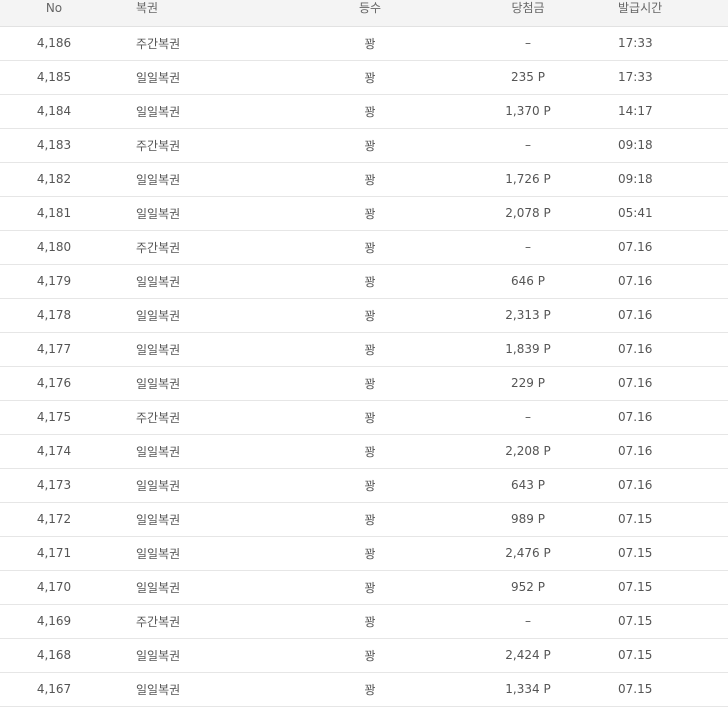 Image resolution: width=728 pixels, height=709 pixels. I want to click on table-row: 4,170 일일복권 꽝 952 P 07.15, so click(364, 587).